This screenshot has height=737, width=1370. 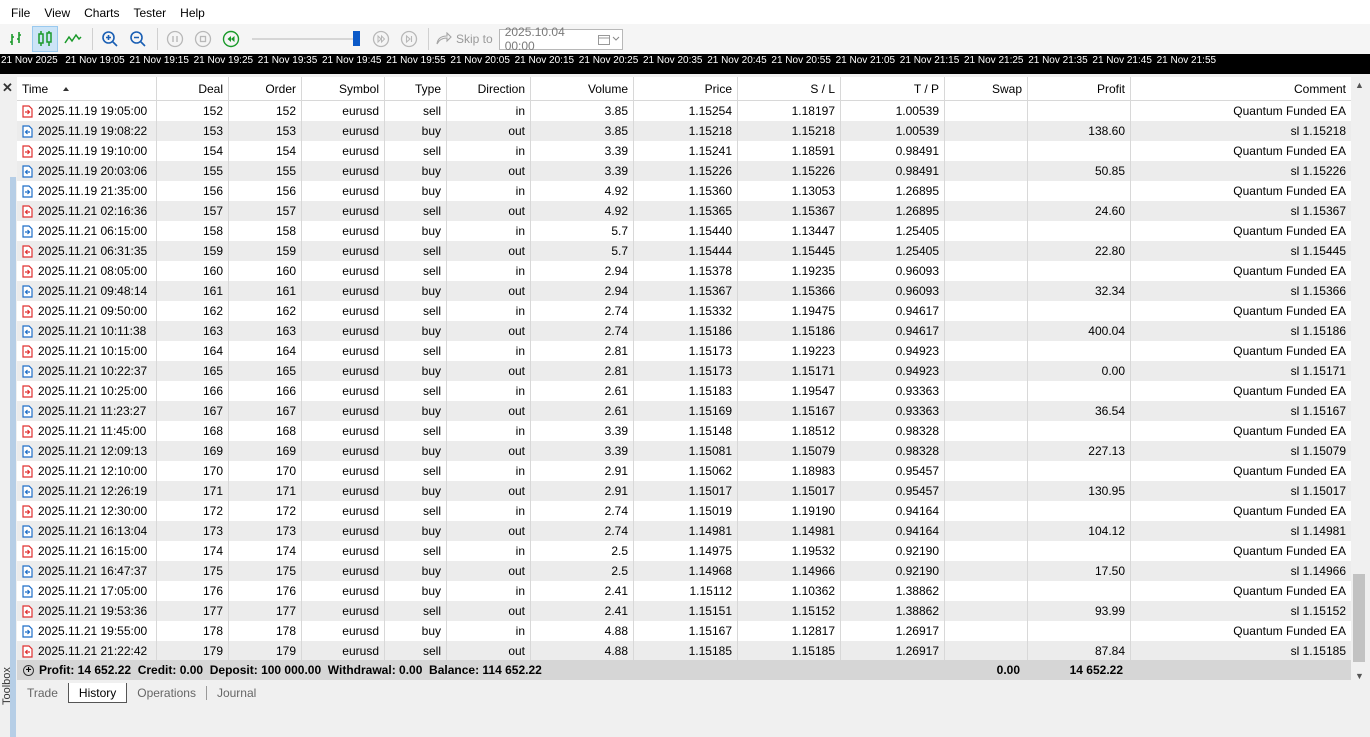 What do you see at coordinates (265, 89) in the screenshot?
I see `column-header-order: Order` at bounding box center [265, 89].